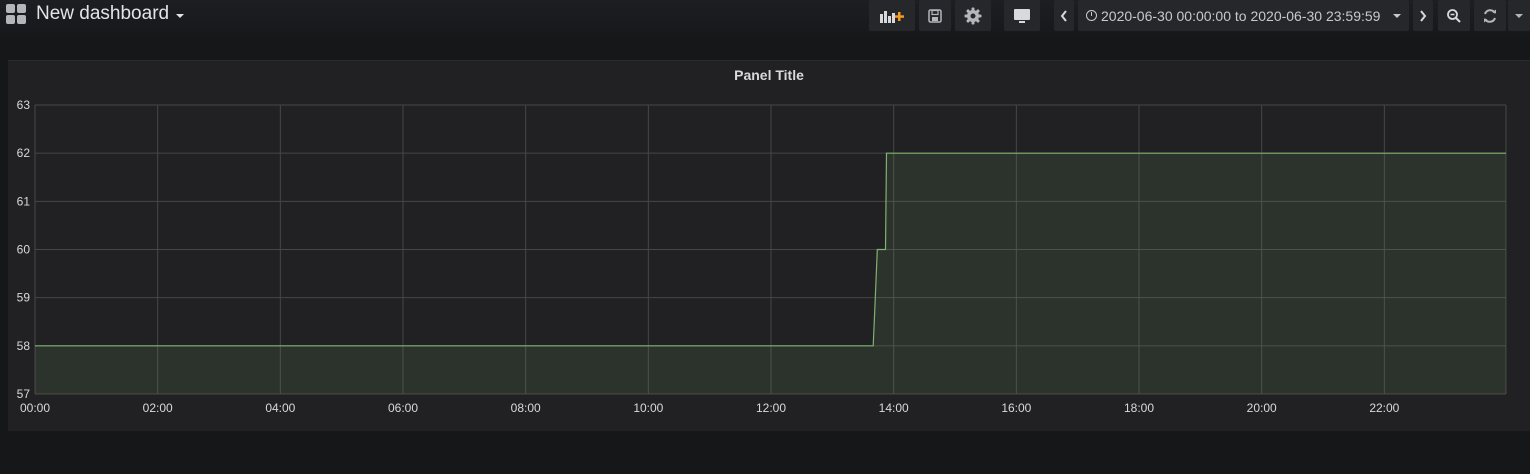 The height and width of the screenshot is (474, 1530). I want to click on y-tick-label: 59, so click(24, 298).